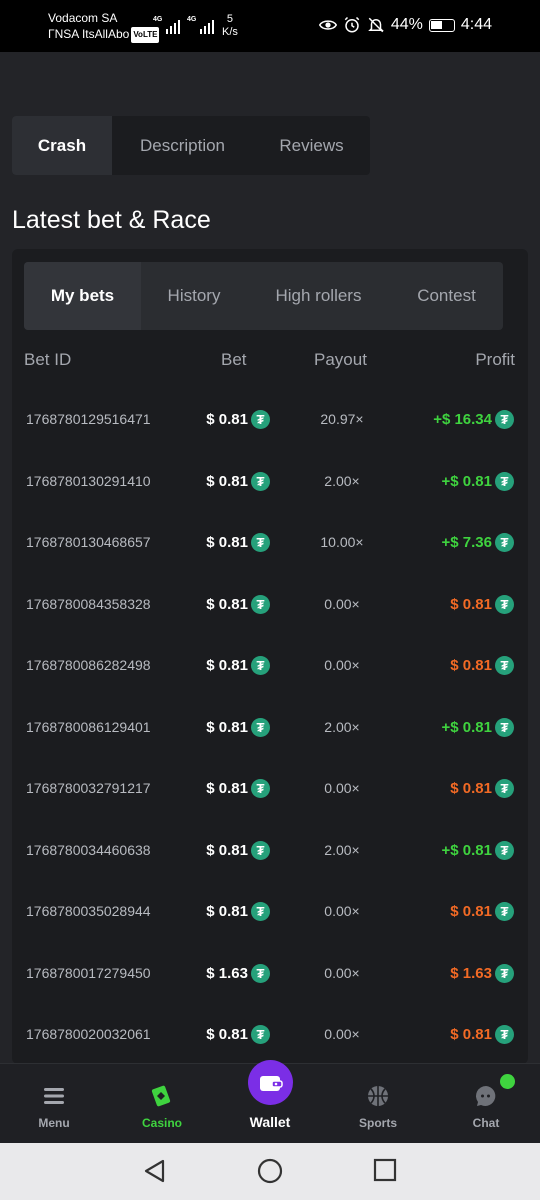 The image size is (540, 1200). What do you see at coordinates (446, 296) in the screenshot?
I see `tab-contest: Contest` at bounding box center [446, 296].